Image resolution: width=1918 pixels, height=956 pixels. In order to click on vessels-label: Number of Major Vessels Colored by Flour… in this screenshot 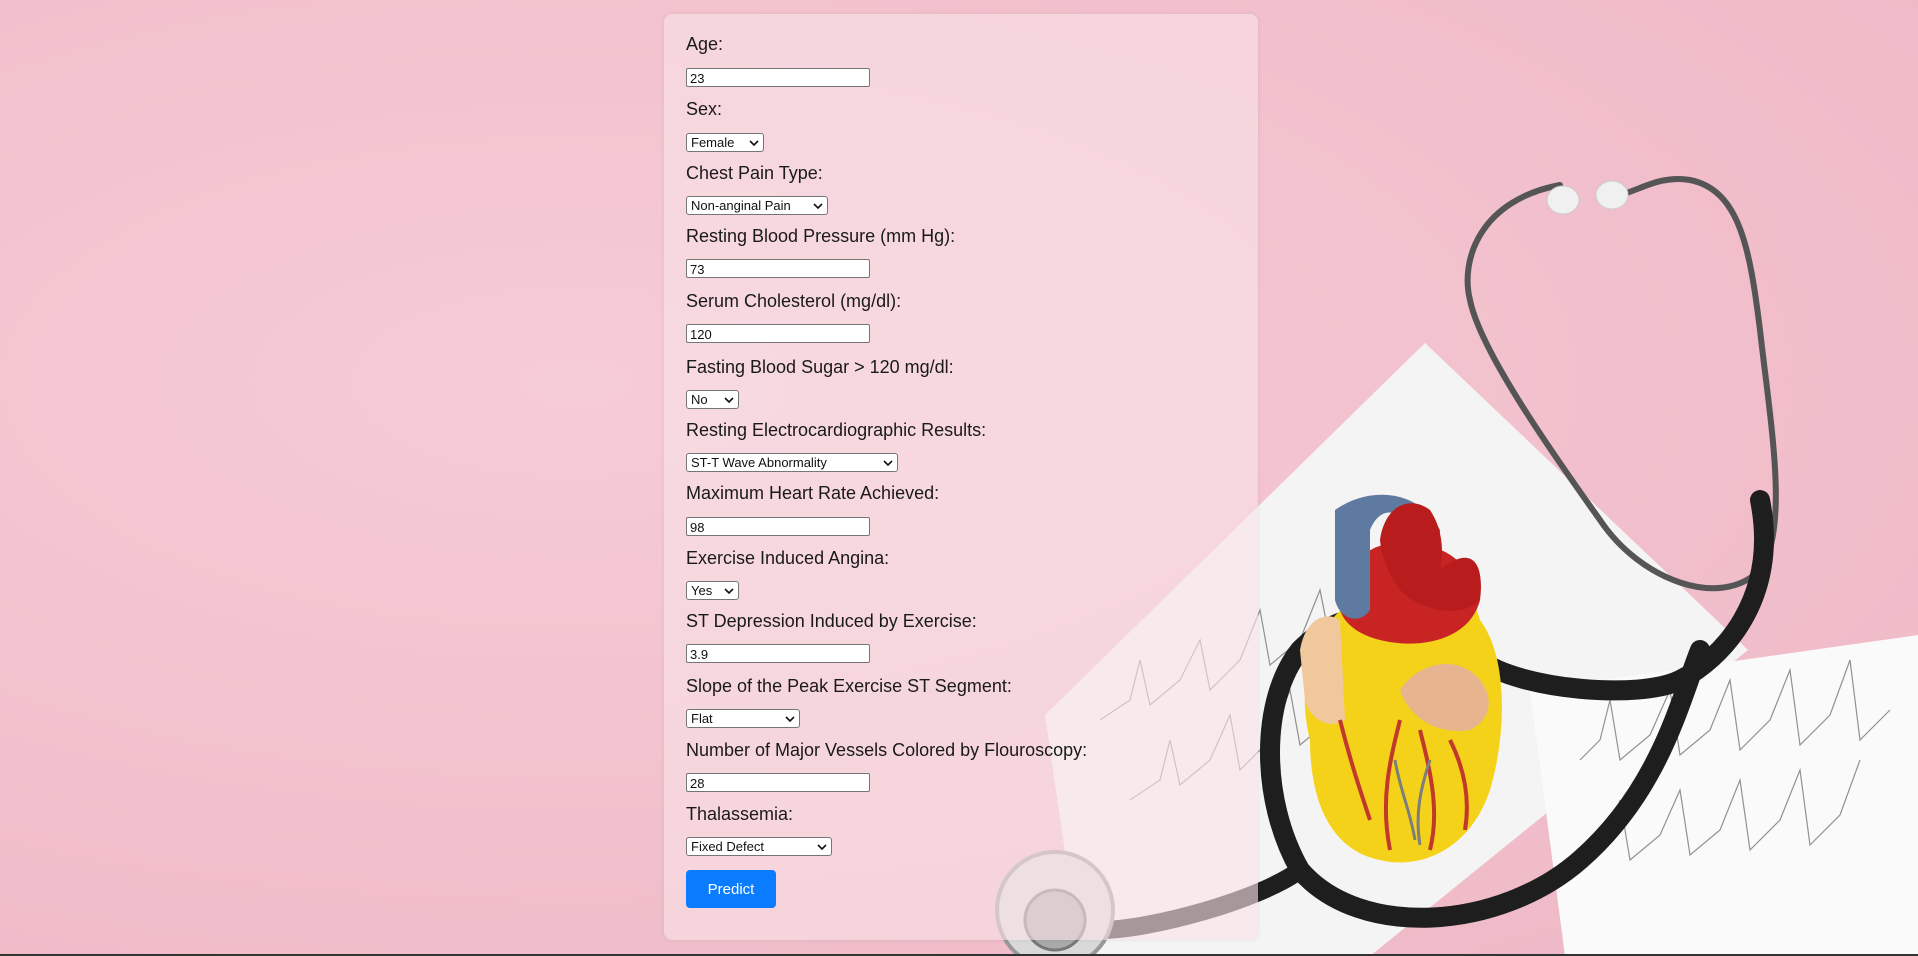, I will do `click(887, 750)`.